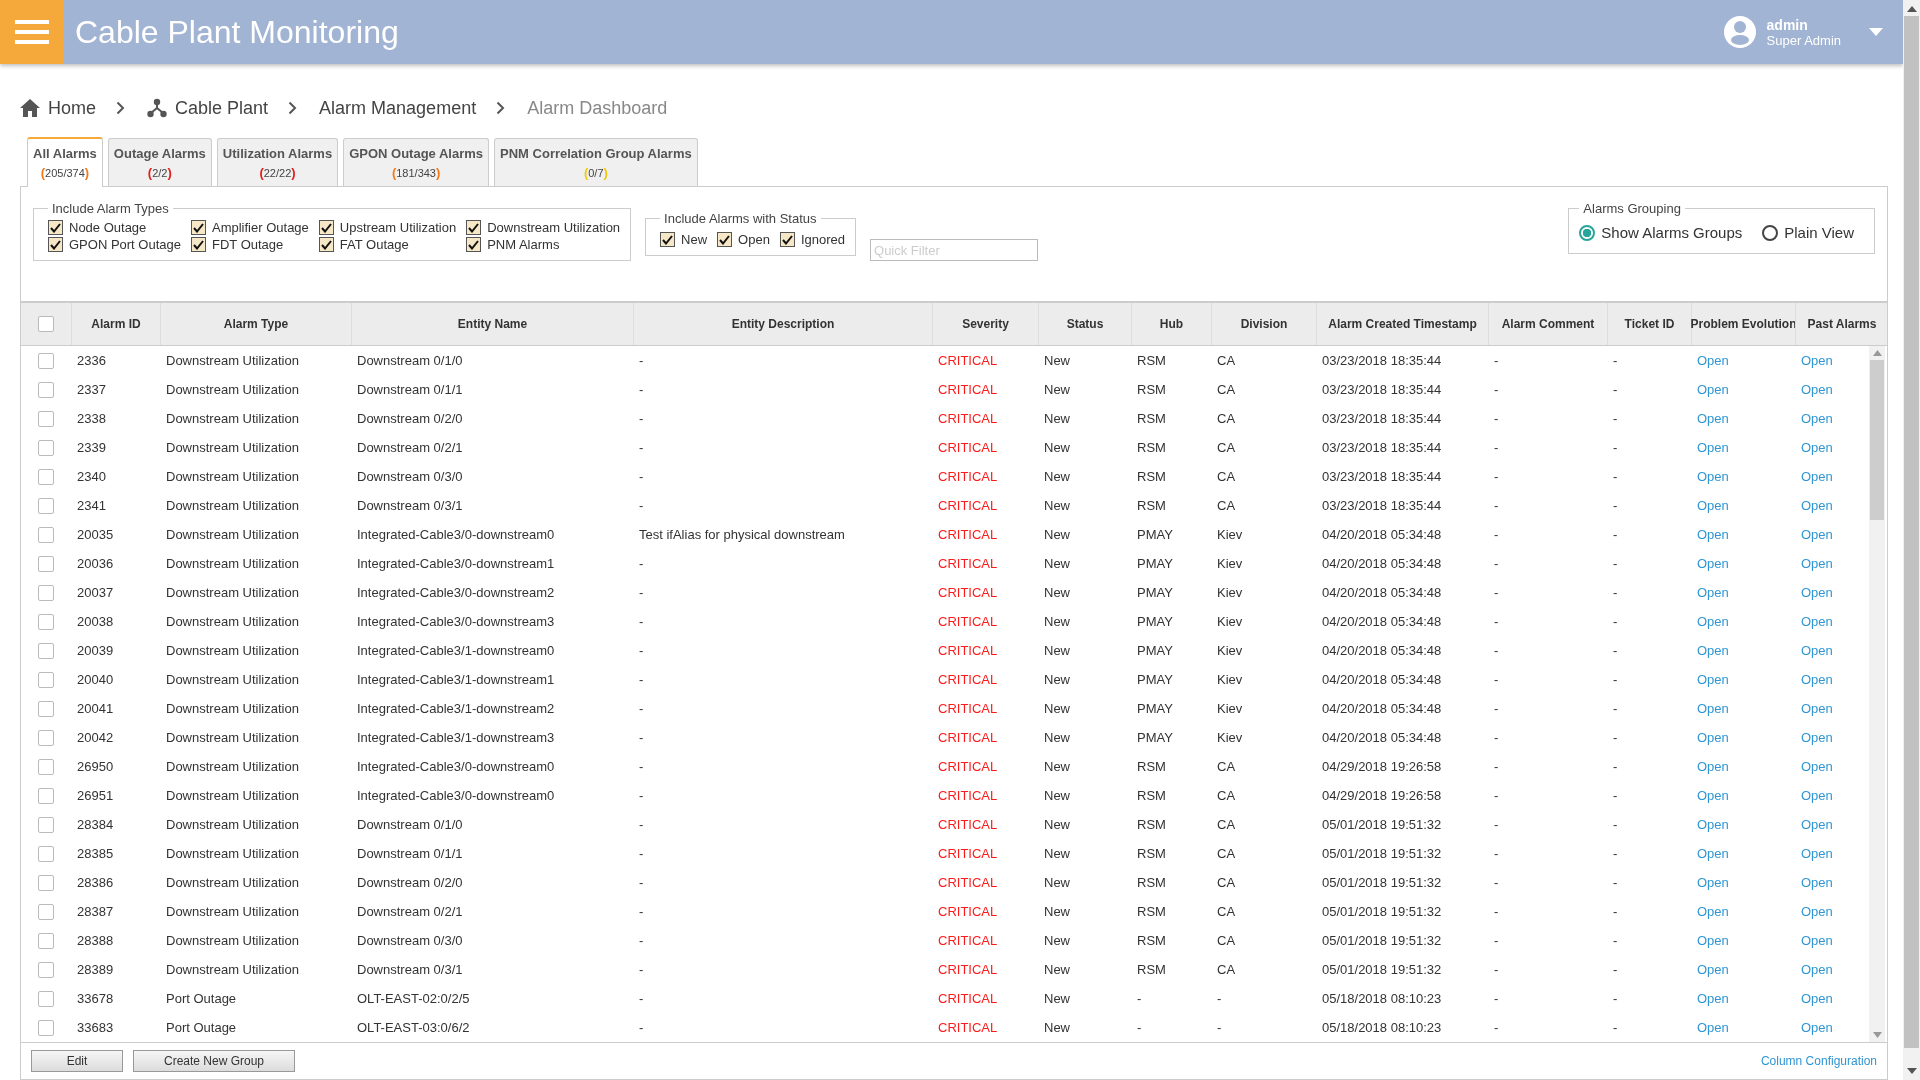  I want to click on column-header: Alarm Created Timestamp, so click(1402, 324).